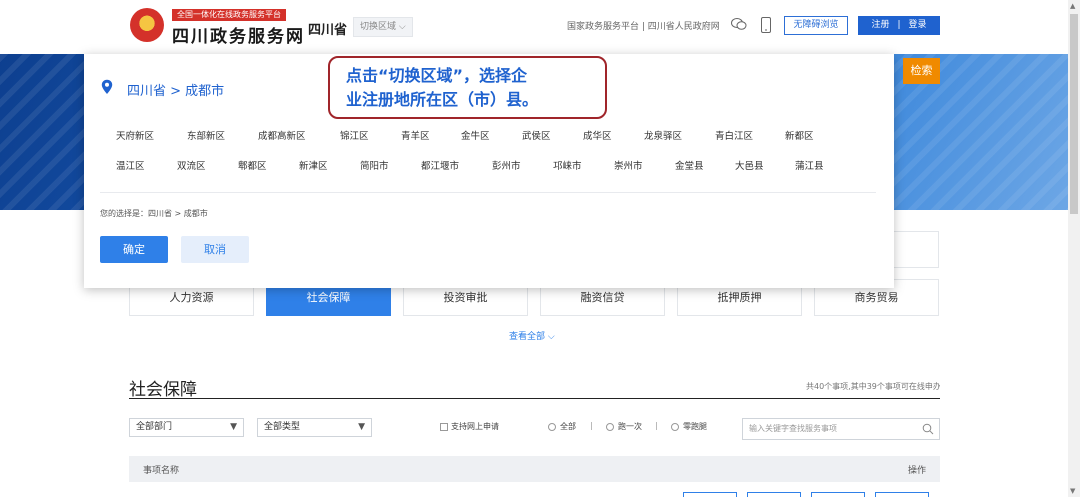 The image size is (1080, 497). What do you see at coordinates (597, 135) in the screenshot?
I see `district-option: 成华区` at bounding box center [597, 135].